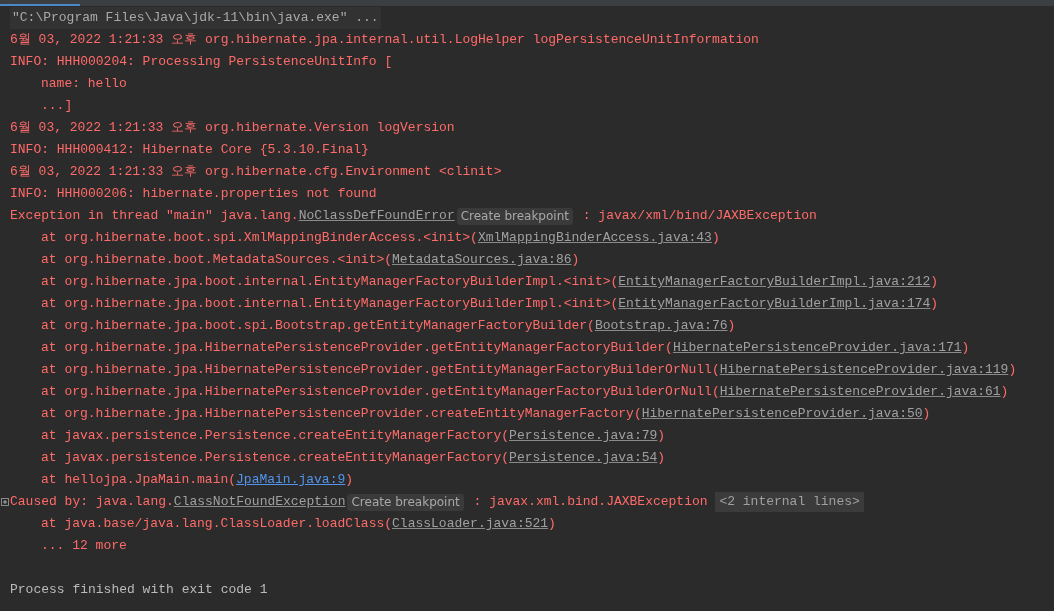 This screenshot has width=1054, height=611. What do you see at coordinates (92, 502) in the screenshot?
I see `log-text: Caused by: java.lang.` at bounding box center [92, 502].